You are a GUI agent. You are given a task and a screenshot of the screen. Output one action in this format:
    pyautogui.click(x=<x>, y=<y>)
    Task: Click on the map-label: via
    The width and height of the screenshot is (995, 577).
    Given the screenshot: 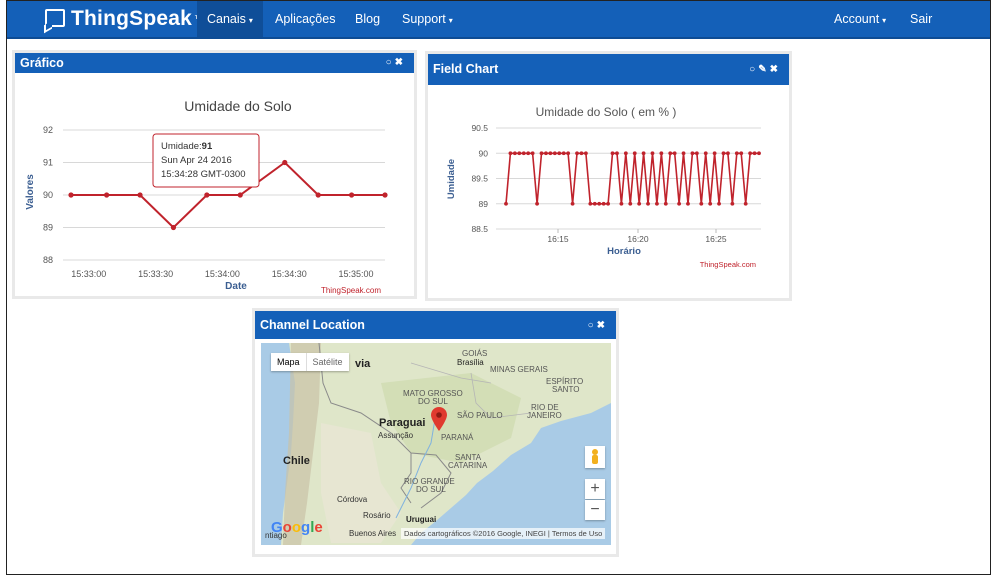 What is the action you would take?
    pyautogui.click(x=363, y=364)
    